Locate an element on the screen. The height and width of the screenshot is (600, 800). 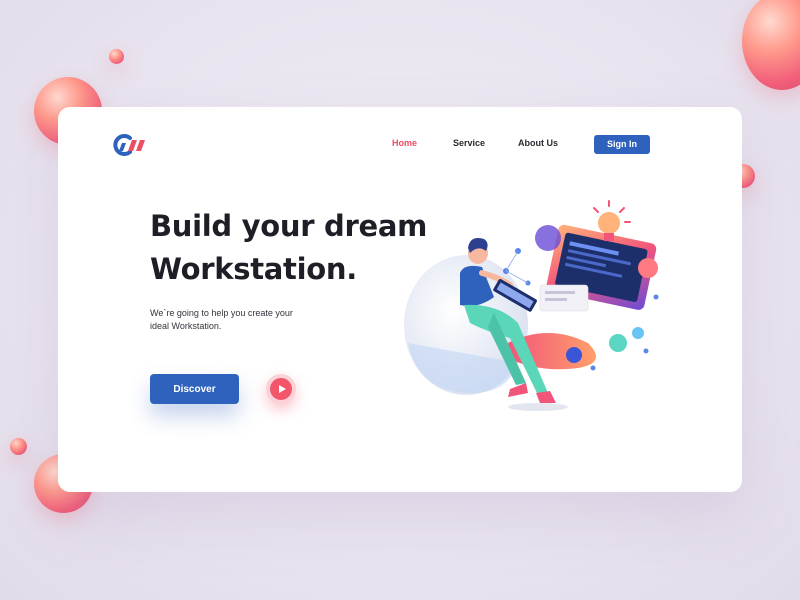
play-video-button is located at coordinates (281, 389).